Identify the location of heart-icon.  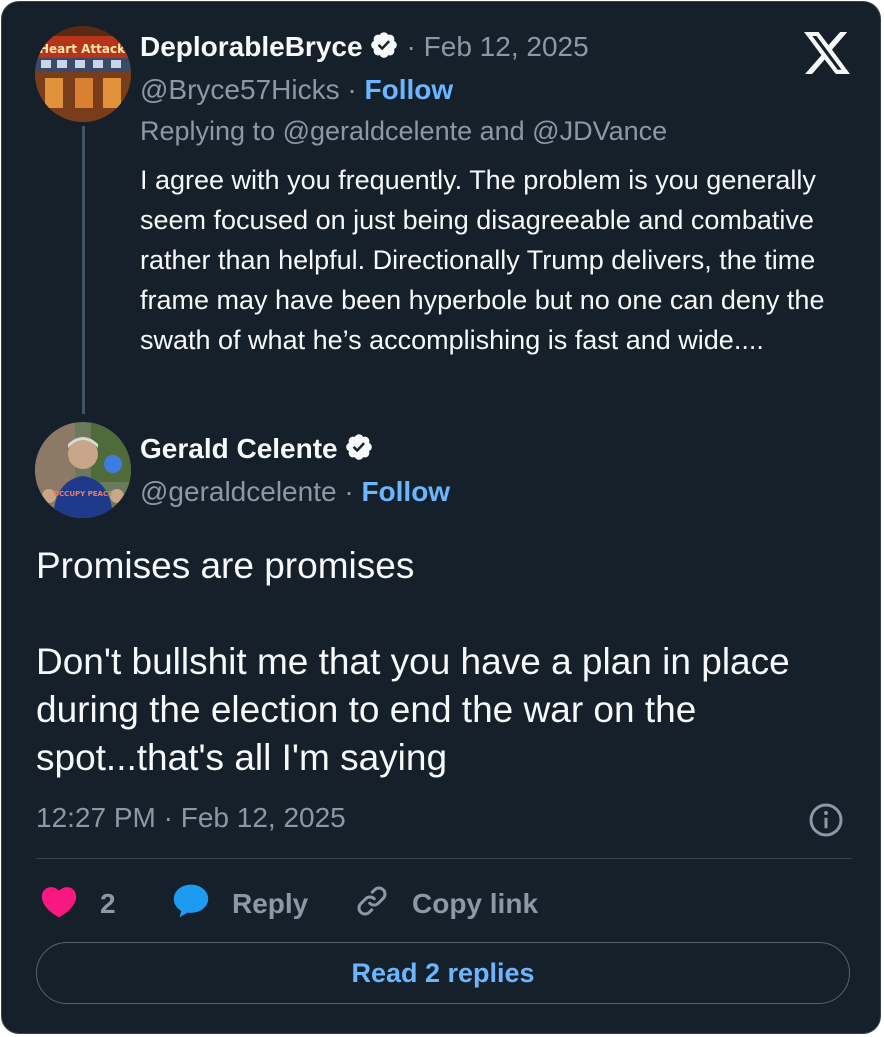
(70, 904).